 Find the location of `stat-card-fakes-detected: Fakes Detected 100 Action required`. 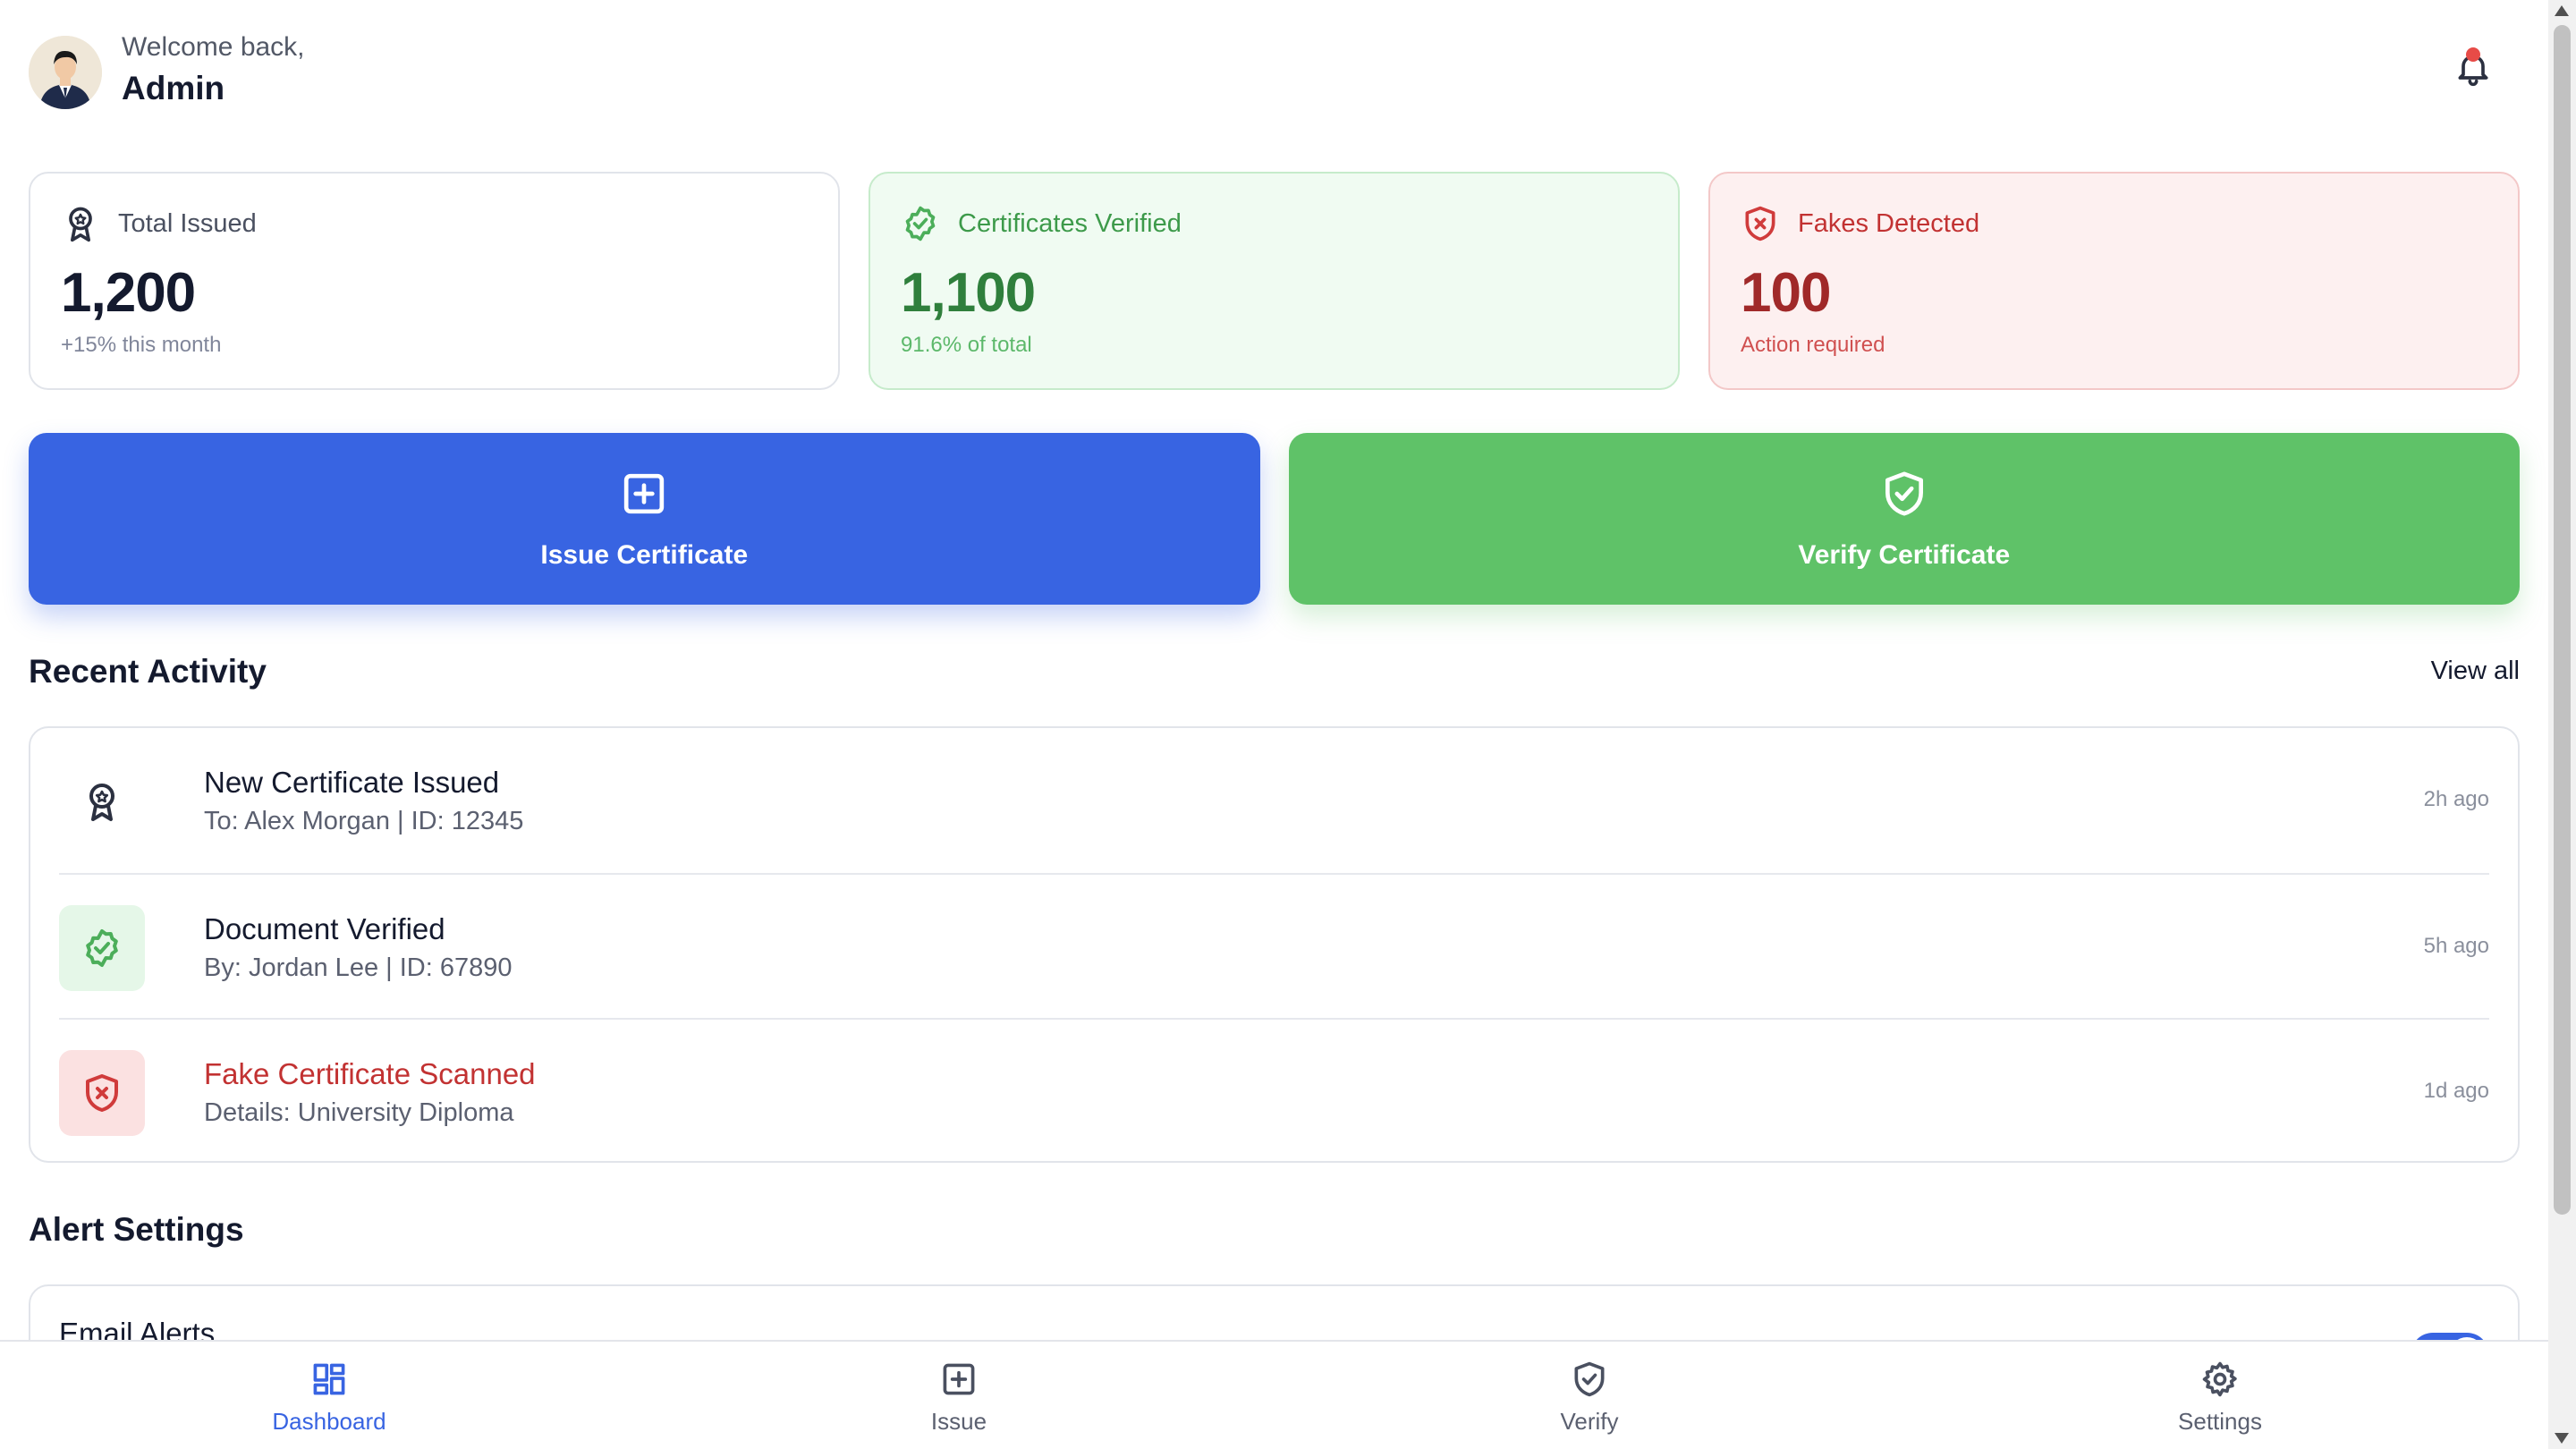

stat-card-fakes-detected: Fakes Detected 100 Action required is located at coordinates (2114, 281).